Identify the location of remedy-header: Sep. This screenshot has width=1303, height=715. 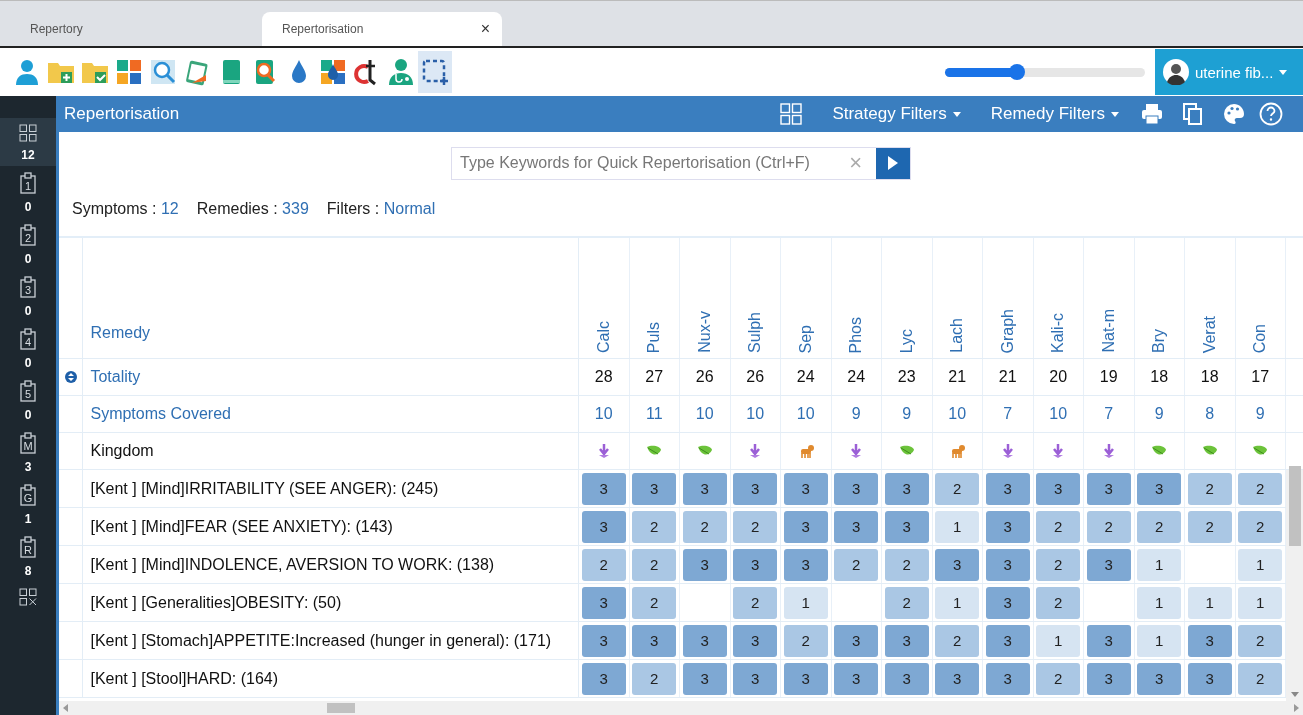
(805, 338).